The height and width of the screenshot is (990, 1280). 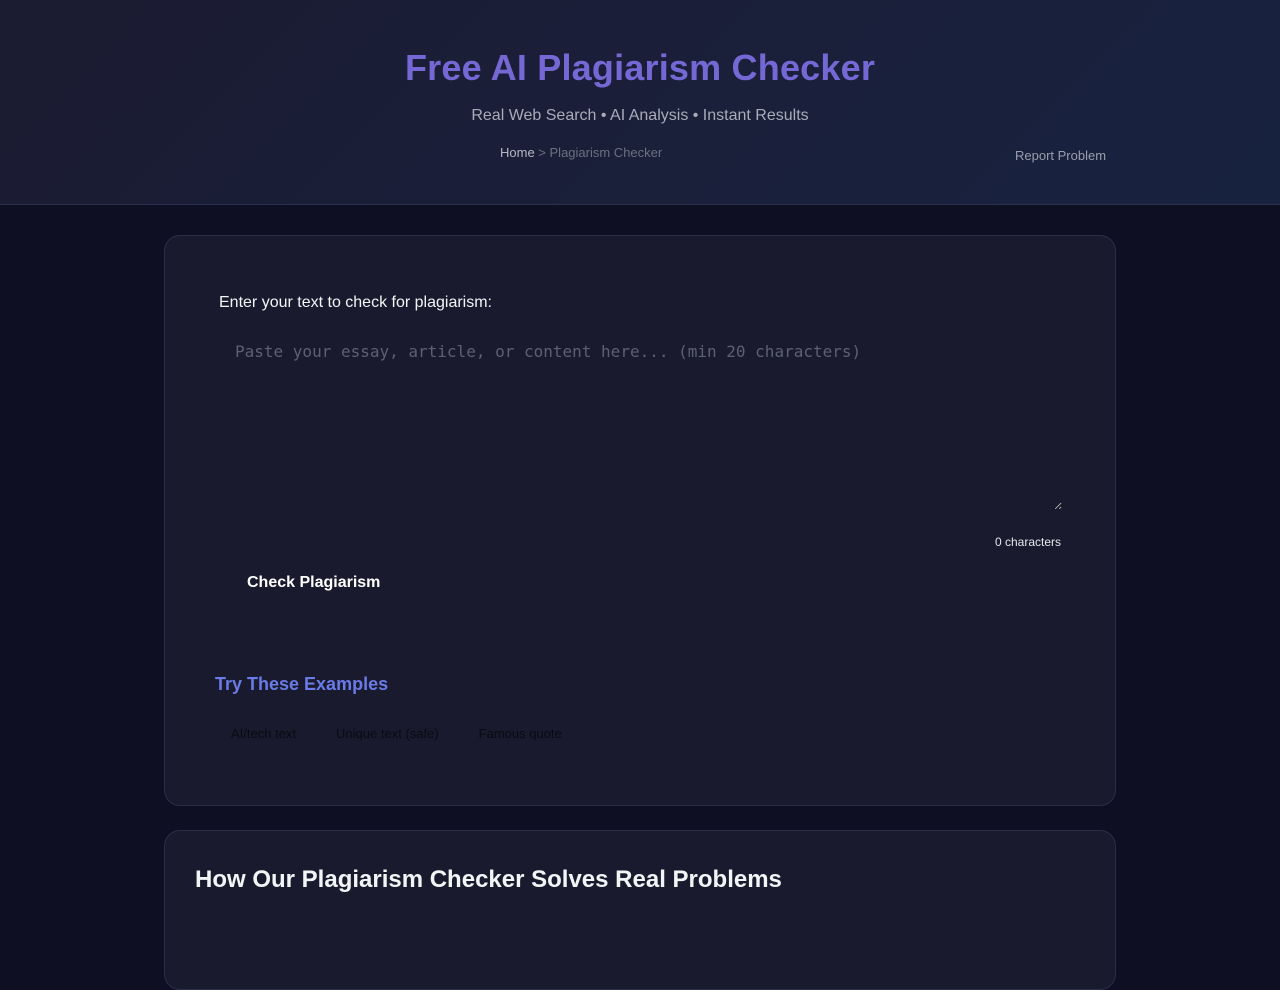 What do you see at coordinates (355, 302) in the screenshot?
I see `text-input-label: Enter your text to check for plagiarism:` at bounding box center [355, 302].